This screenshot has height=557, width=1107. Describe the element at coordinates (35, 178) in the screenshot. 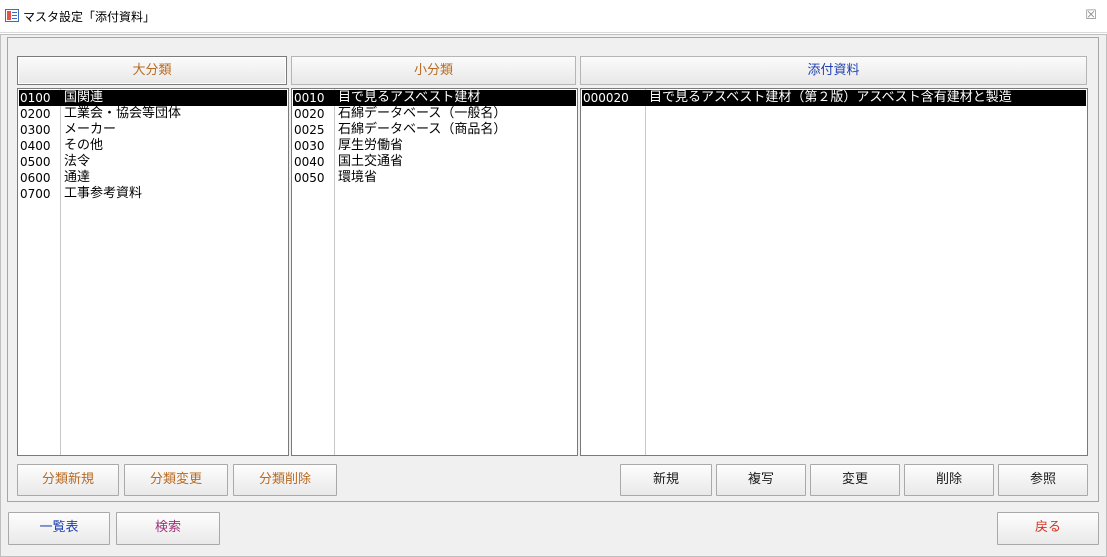

I see `row-code: 0600` at that location.